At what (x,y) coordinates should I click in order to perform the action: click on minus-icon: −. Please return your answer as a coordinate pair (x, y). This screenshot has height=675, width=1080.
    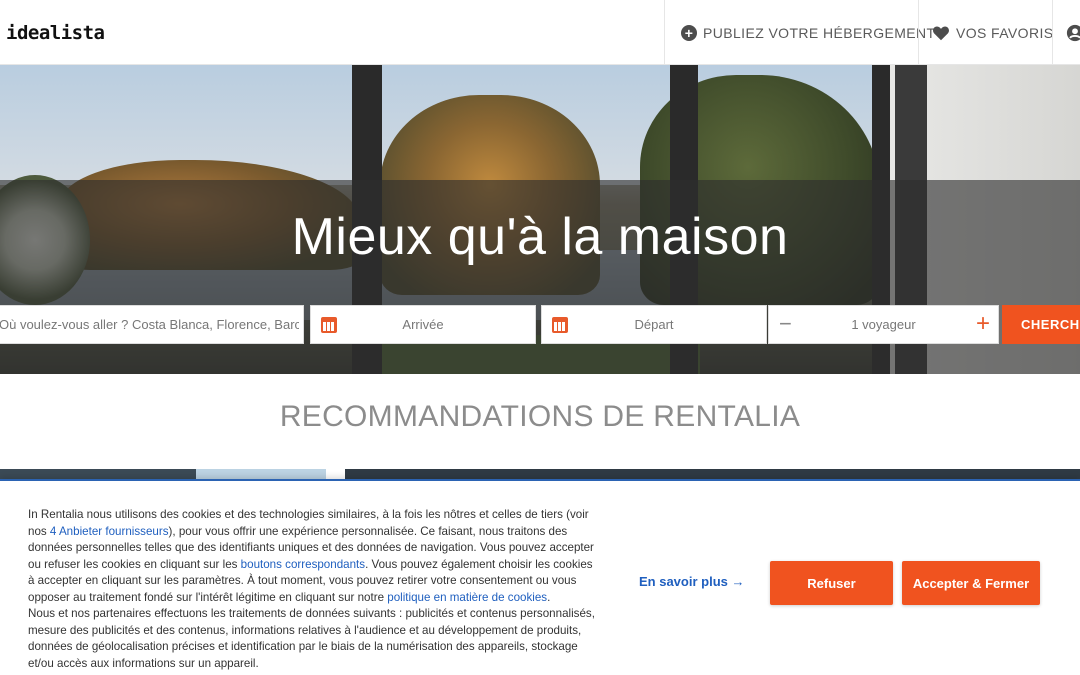
    Looking at the image, I should click on (785, 324).